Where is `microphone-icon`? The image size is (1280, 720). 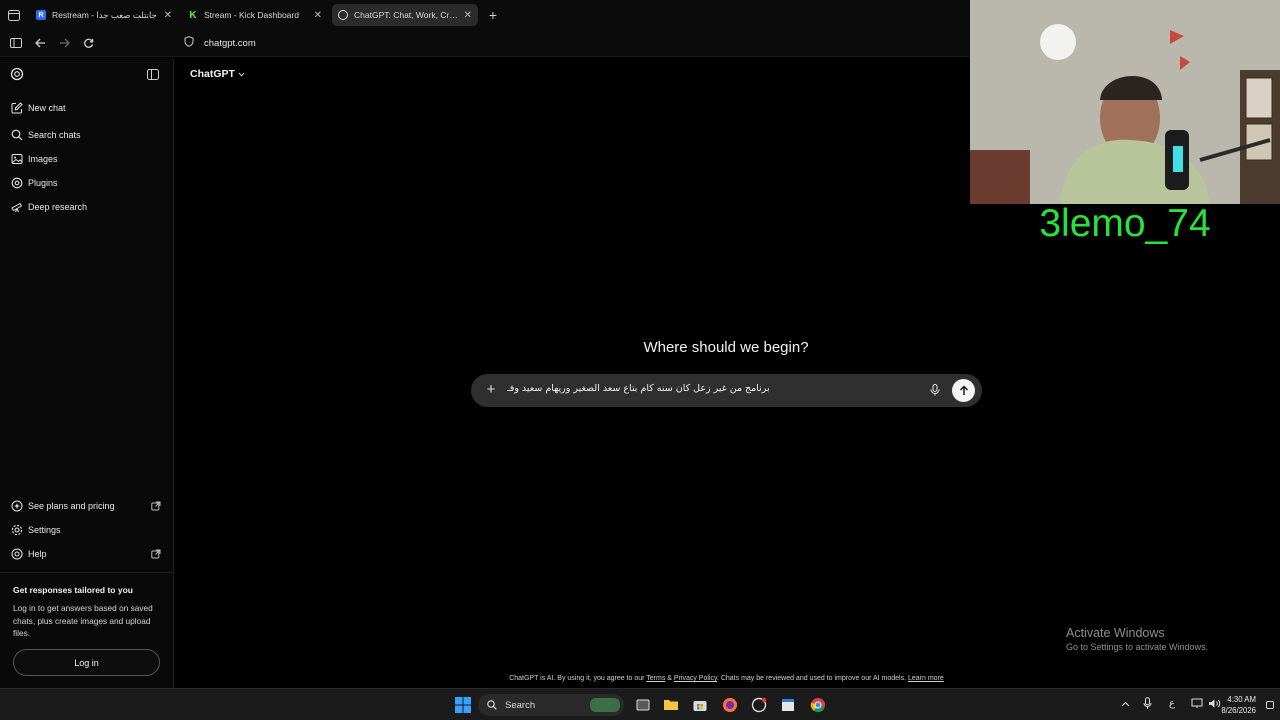 microphone-icon is located at coordinates (935, 390).